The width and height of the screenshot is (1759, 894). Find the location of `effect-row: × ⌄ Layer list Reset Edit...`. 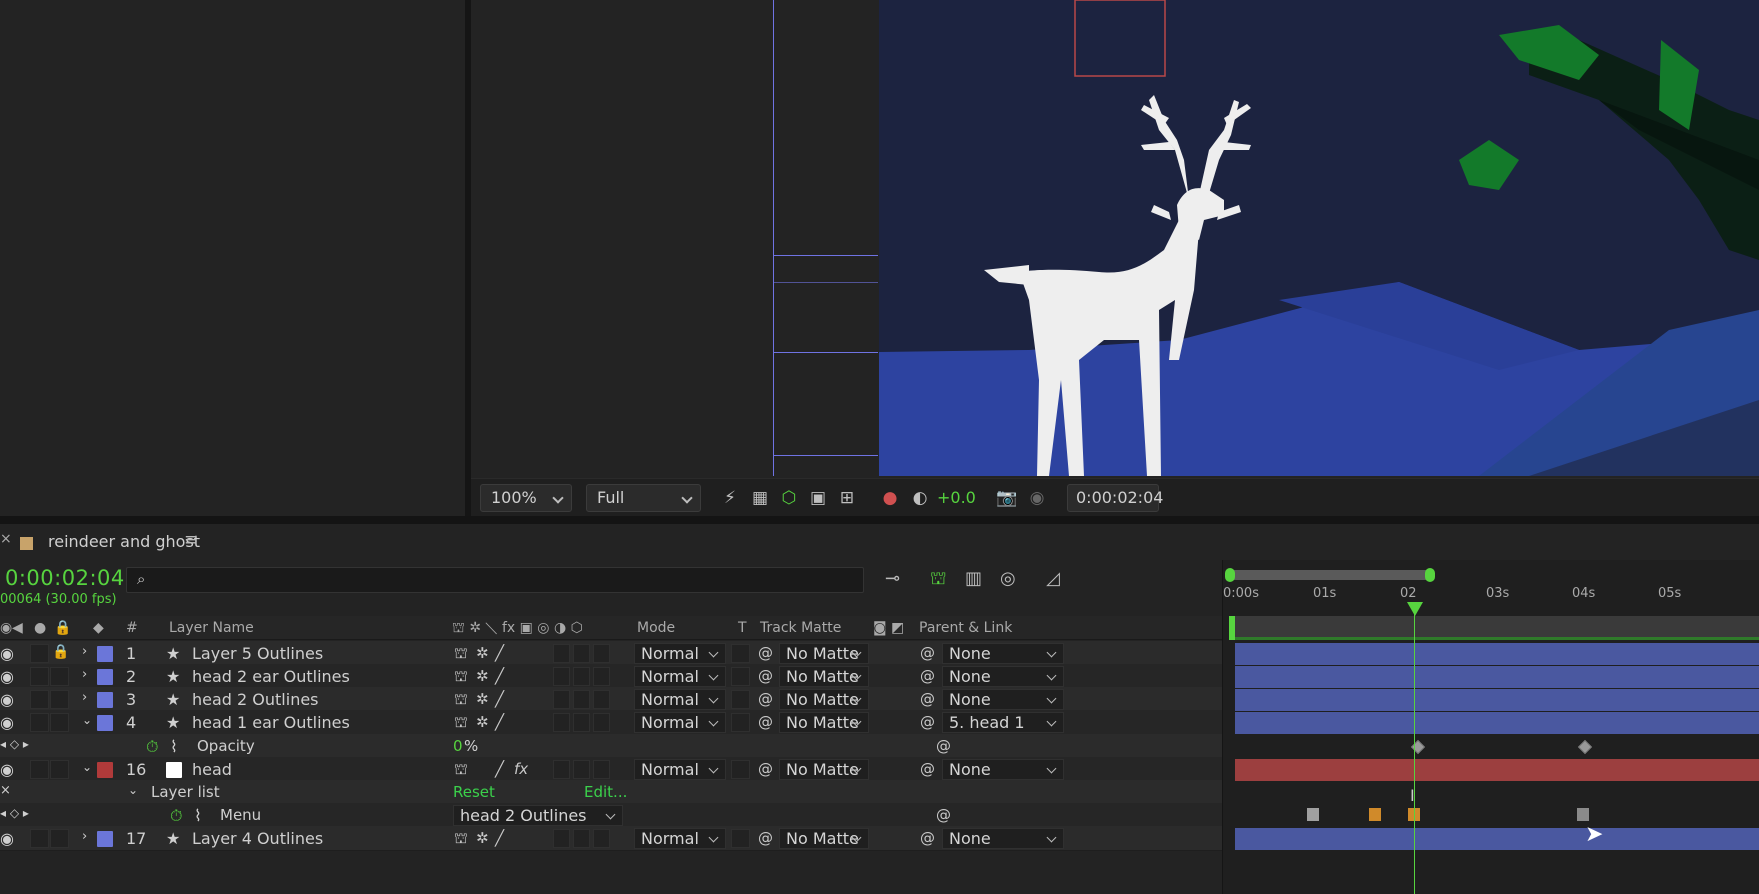

effect-row: × ⌄ Layer list Reset Edit... is located at coordinates (611, 792).